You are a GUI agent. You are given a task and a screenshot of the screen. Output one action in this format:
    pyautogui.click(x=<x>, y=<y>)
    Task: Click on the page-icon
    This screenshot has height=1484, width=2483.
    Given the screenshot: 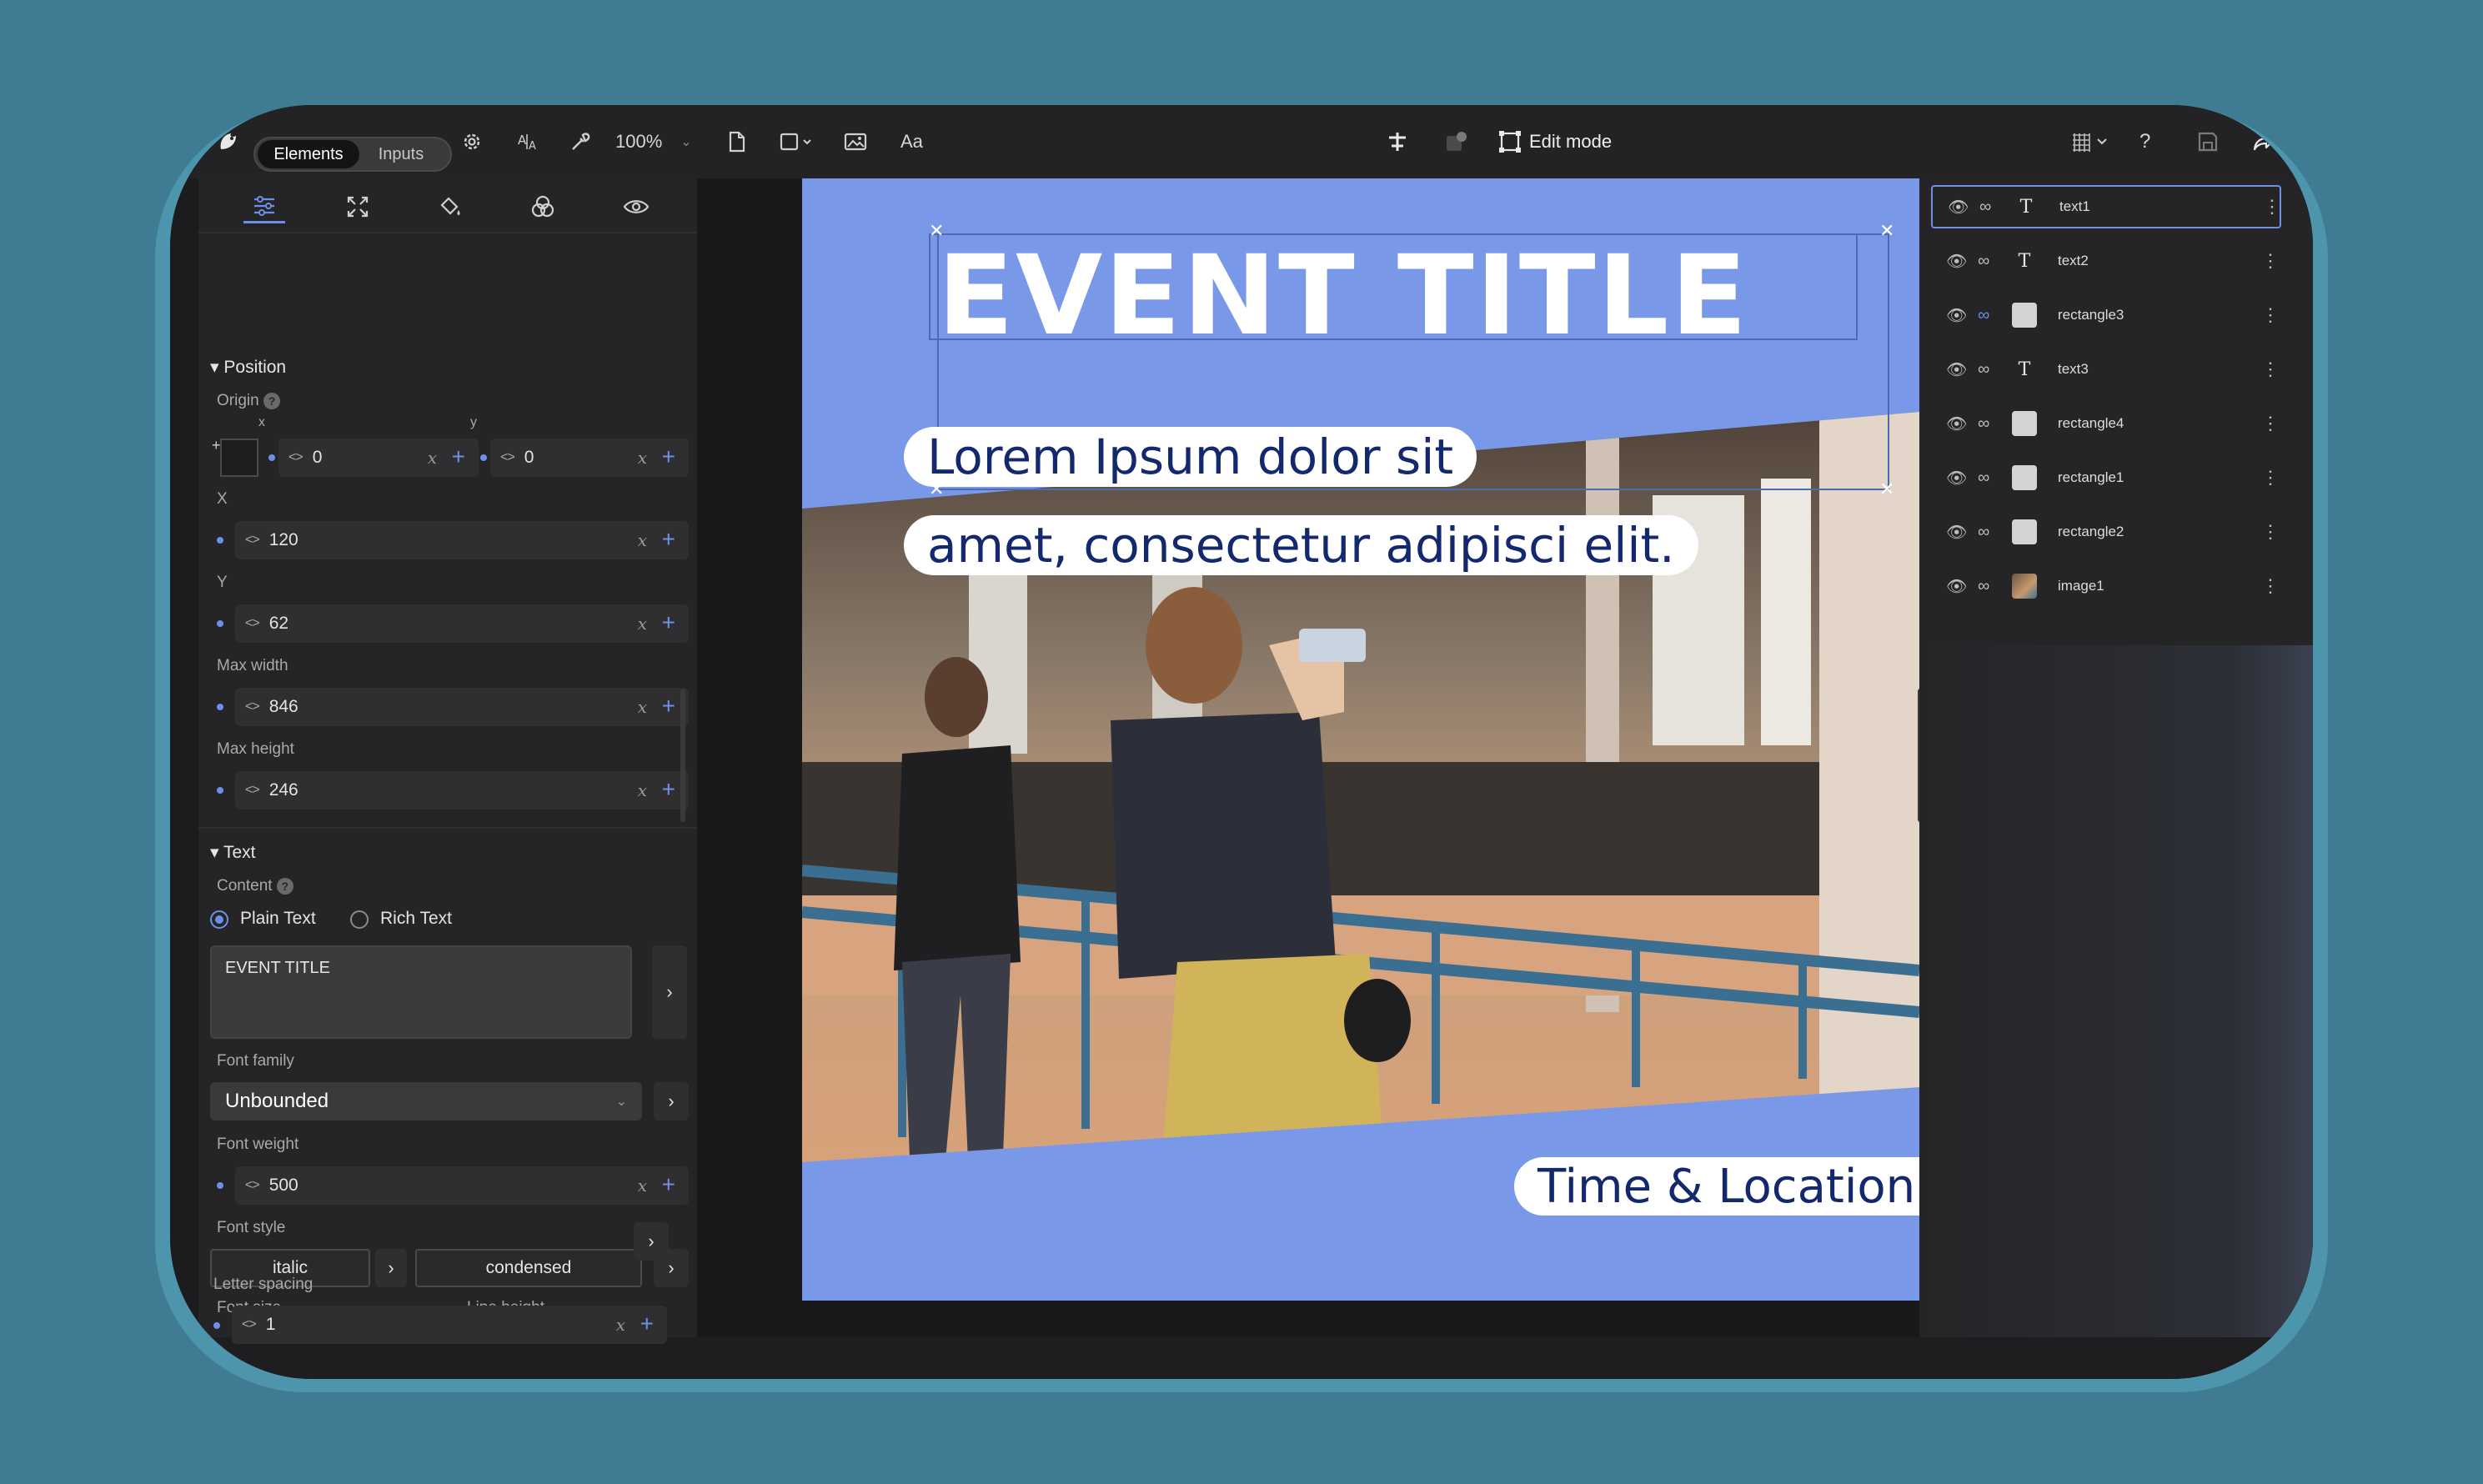 What is the action you would take?
    pyautogui.click(x=737, y=141)
    